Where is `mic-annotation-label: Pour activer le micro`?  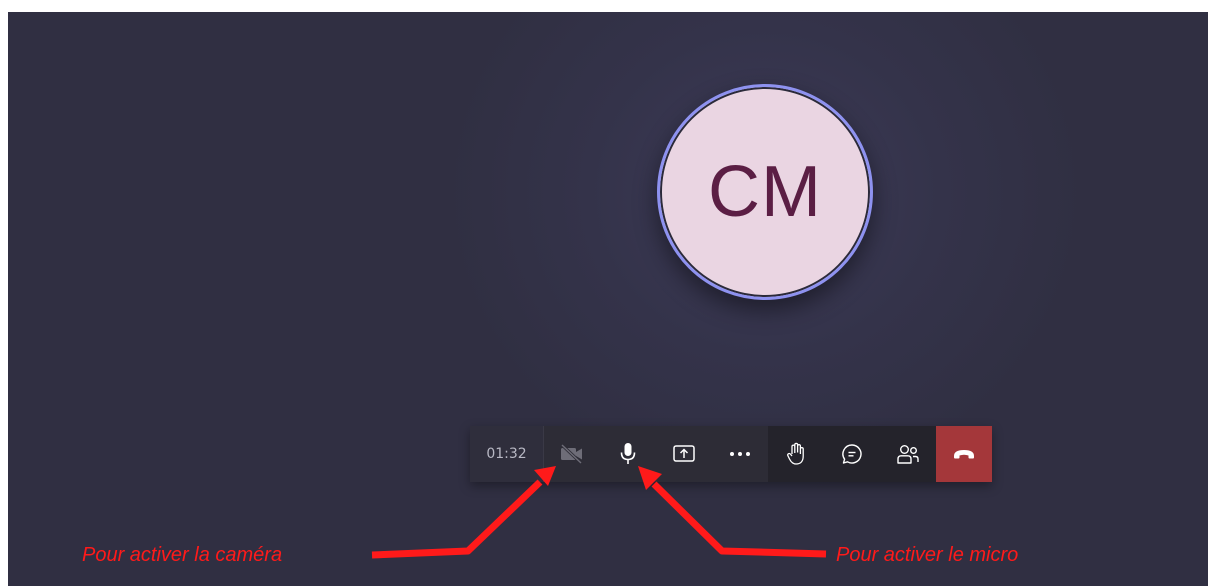
mic-annotation-label: Pour activer le micro is located at coordinates (927, 555).